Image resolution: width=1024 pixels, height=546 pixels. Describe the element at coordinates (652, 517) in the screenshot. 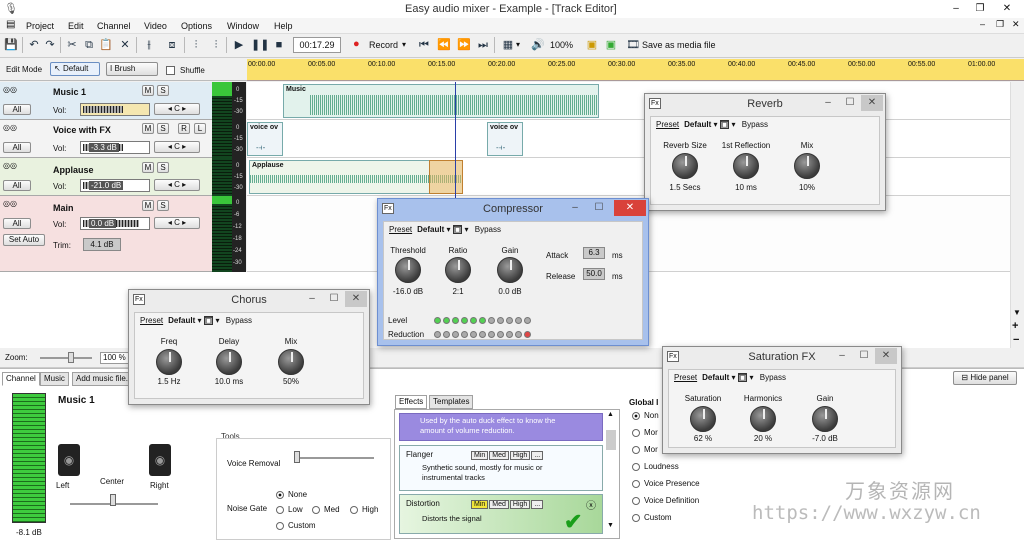

I see `global-option: Custom` at that location.